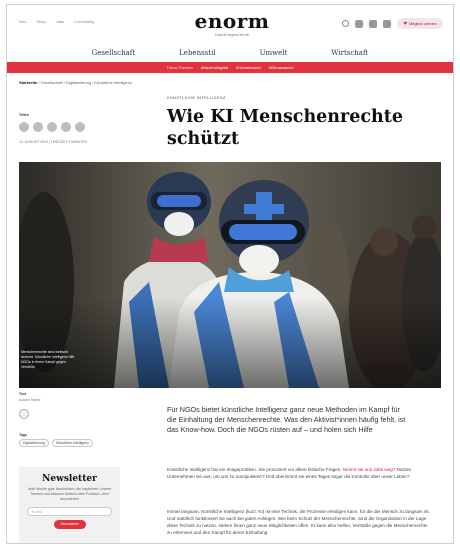  I want to click on share-buttons, so click(52, 127).